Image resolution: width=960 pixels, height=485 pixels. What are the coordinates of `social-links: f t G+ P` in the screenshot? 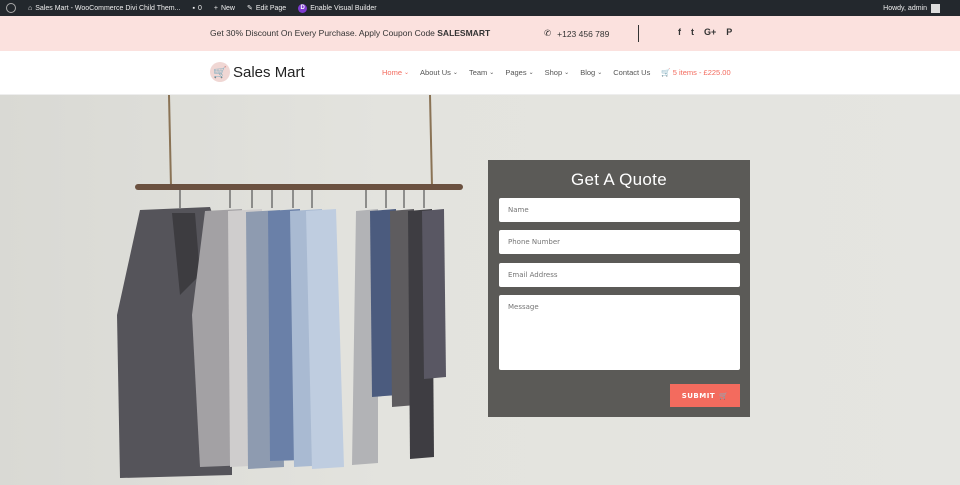 It's located at (705, 32).